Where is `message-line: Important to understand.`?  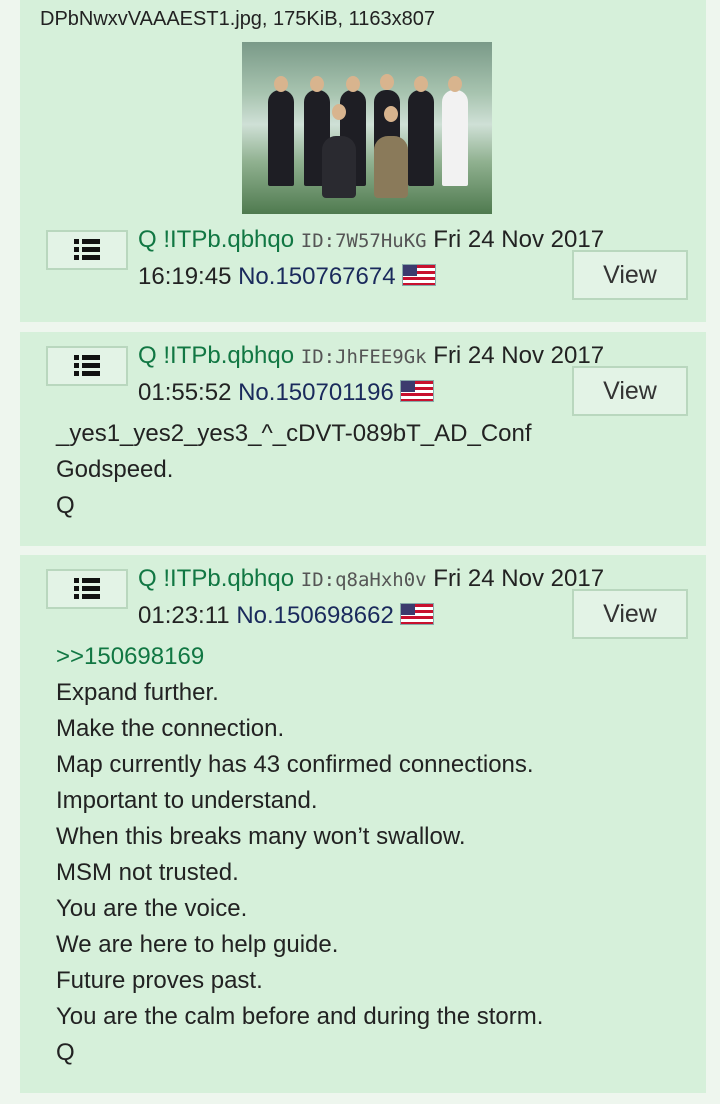
message-line: Important to understand. is located at coordinates (187, 800).